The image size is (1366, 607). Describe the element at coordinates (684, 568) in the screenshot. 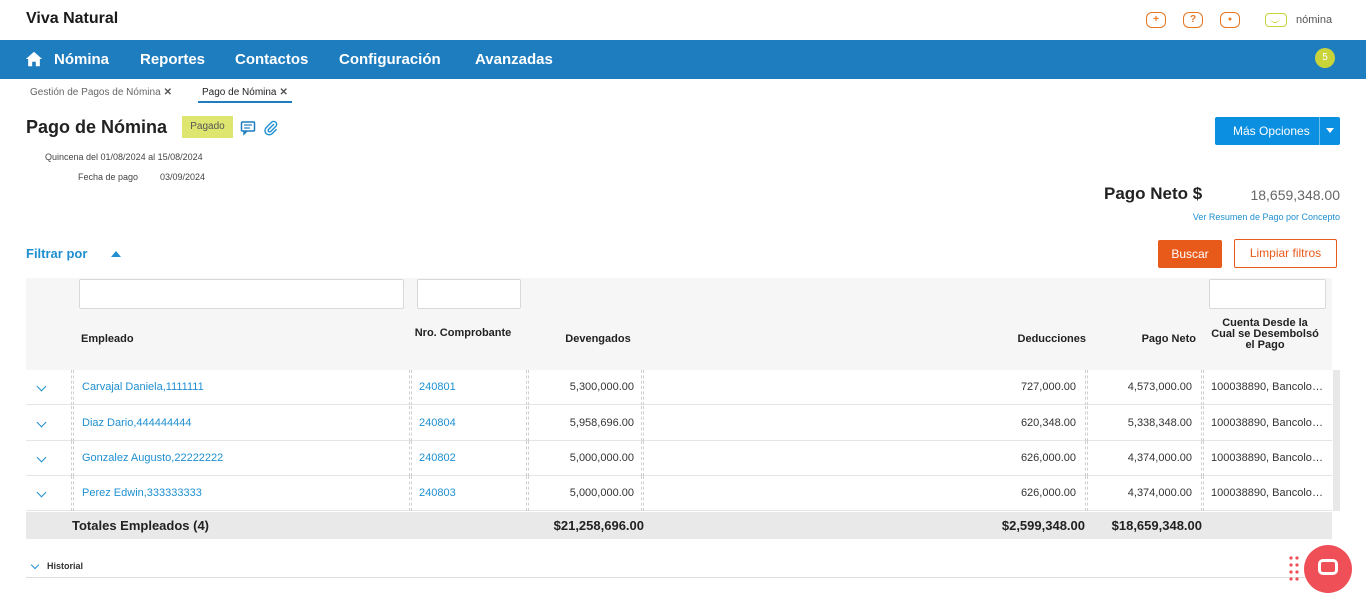

I see `history-section: Historial` at that location.